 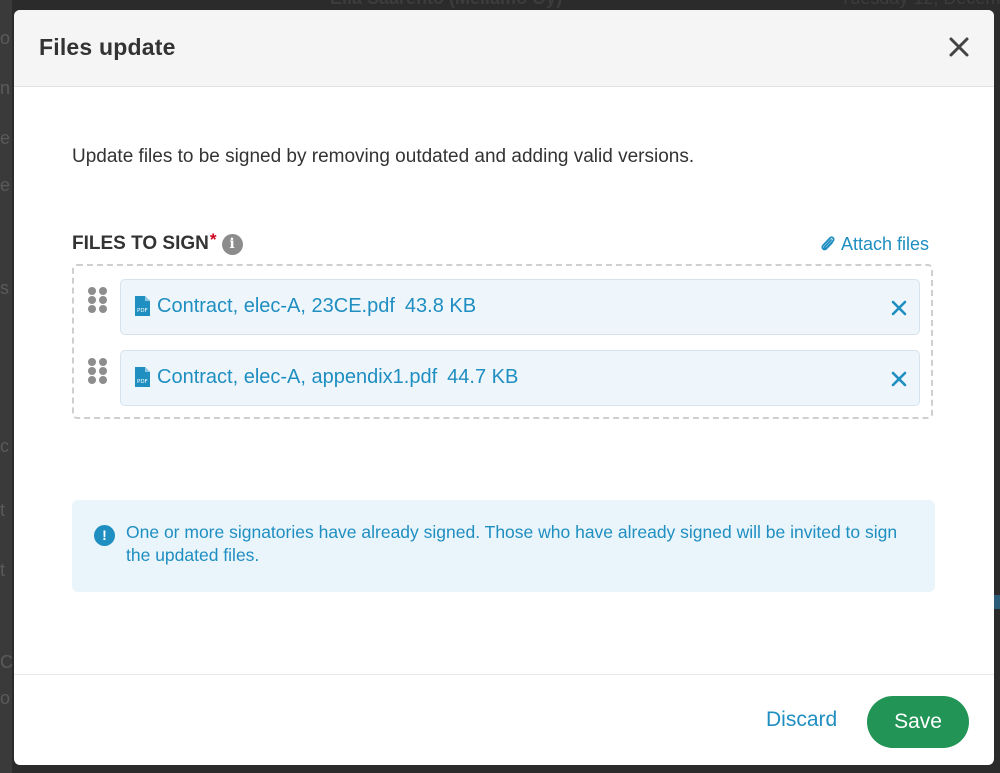 I want to click on file-name: Contract, elec-A, appendix1.pdf 44.7 KB, so click(x=337, y=377).